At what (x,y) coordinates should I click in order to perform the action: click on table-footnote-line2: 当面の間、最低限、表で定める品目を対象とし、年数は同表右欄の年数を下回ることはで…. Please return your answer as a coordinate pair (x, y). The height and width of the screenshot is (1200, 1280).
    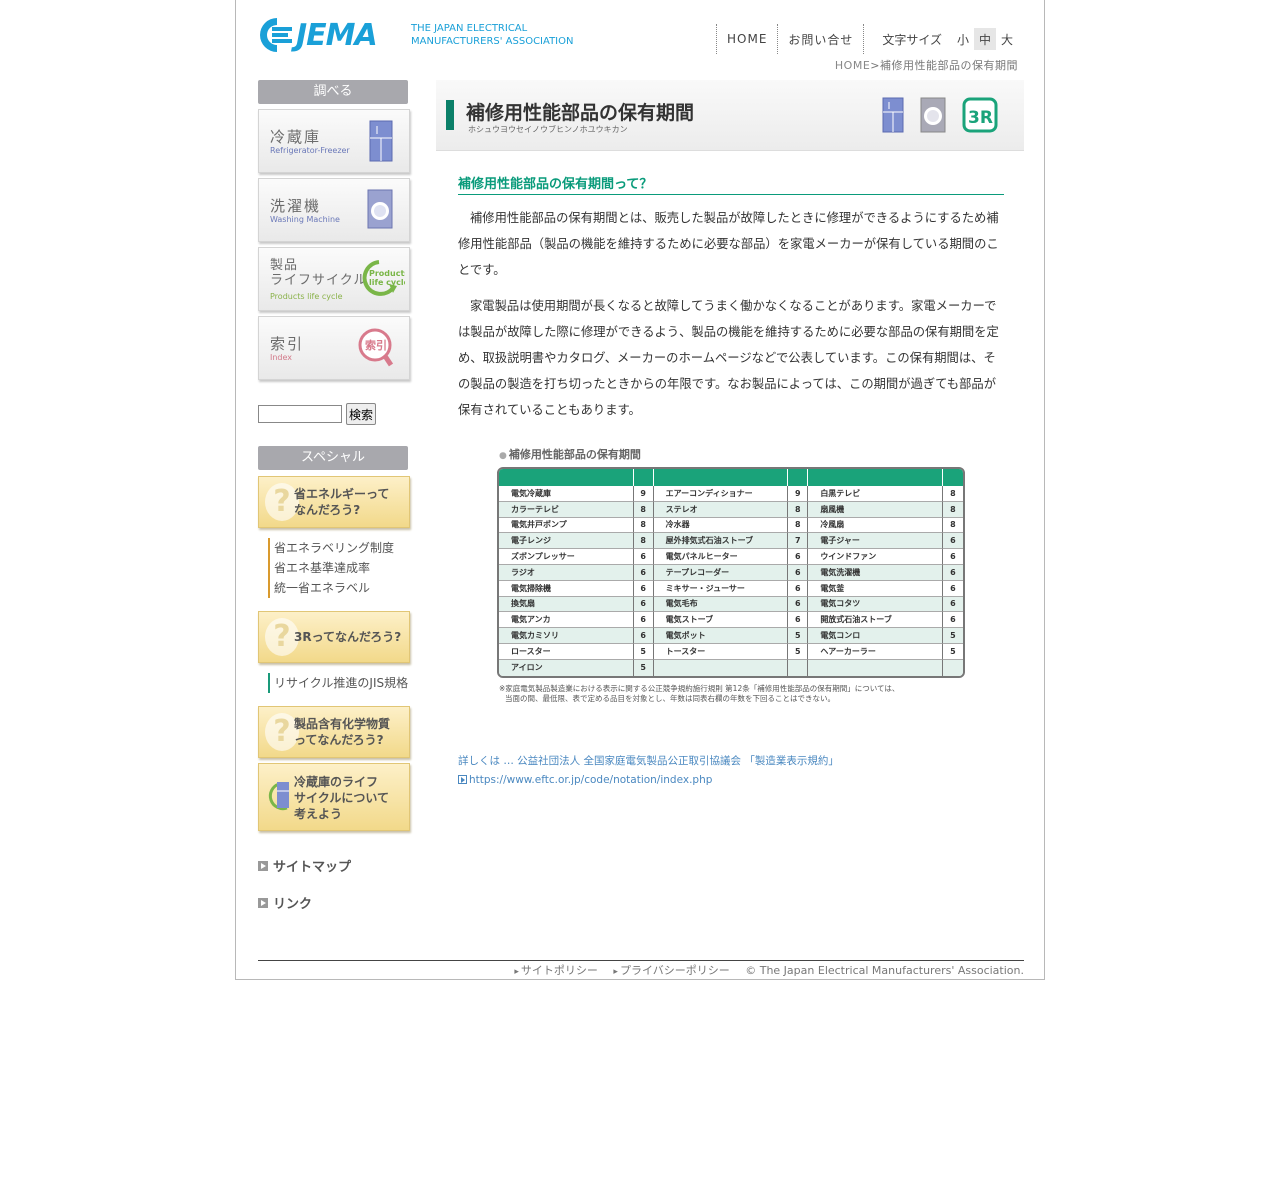
    Looking at the image, I should click on (670, 698).